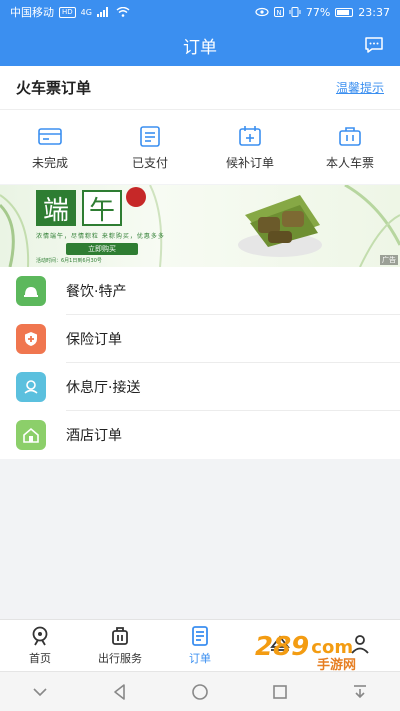 The height and width of the screenshot is (711, 400). I want to click on shield-icon, so click(31, 339).